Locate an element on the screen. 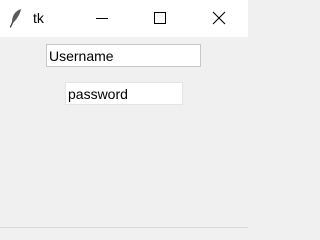  minimize-button is located at coordinates (102, 18).